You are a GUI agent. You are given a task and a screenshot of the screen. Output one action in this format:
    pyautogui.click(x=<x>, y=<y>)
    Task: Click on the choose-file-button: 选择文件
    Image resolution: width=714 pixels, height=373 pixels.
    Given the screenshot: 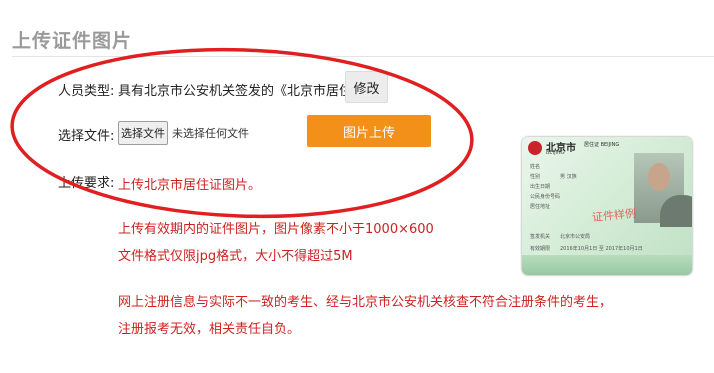 What is the action you would take?
    pyautogui.click(x=143, y=133)
    